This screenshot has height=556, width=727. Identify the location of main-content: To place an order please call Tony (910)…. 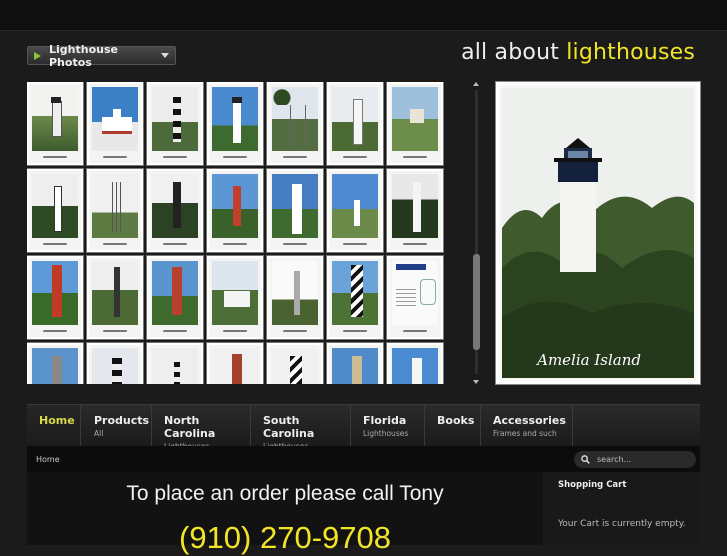
(285, 513).